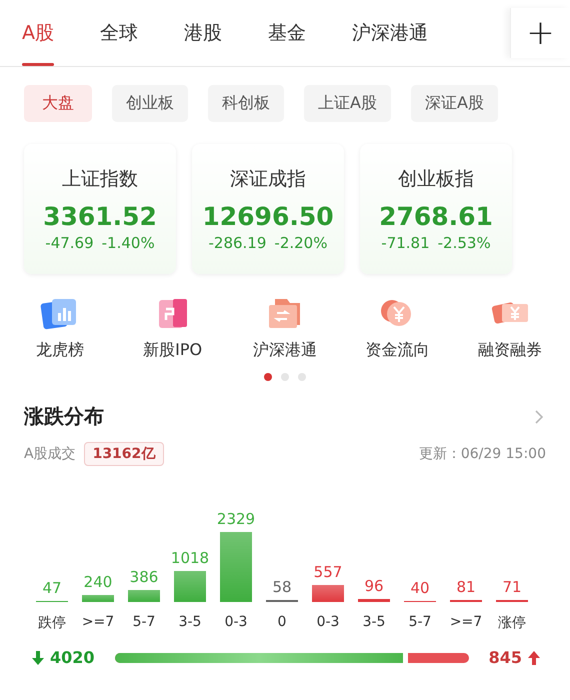  What do you see at coordinates (374, 586) in the screenshot?
I see `bar-value: 96` at bounding box center [374, 586].